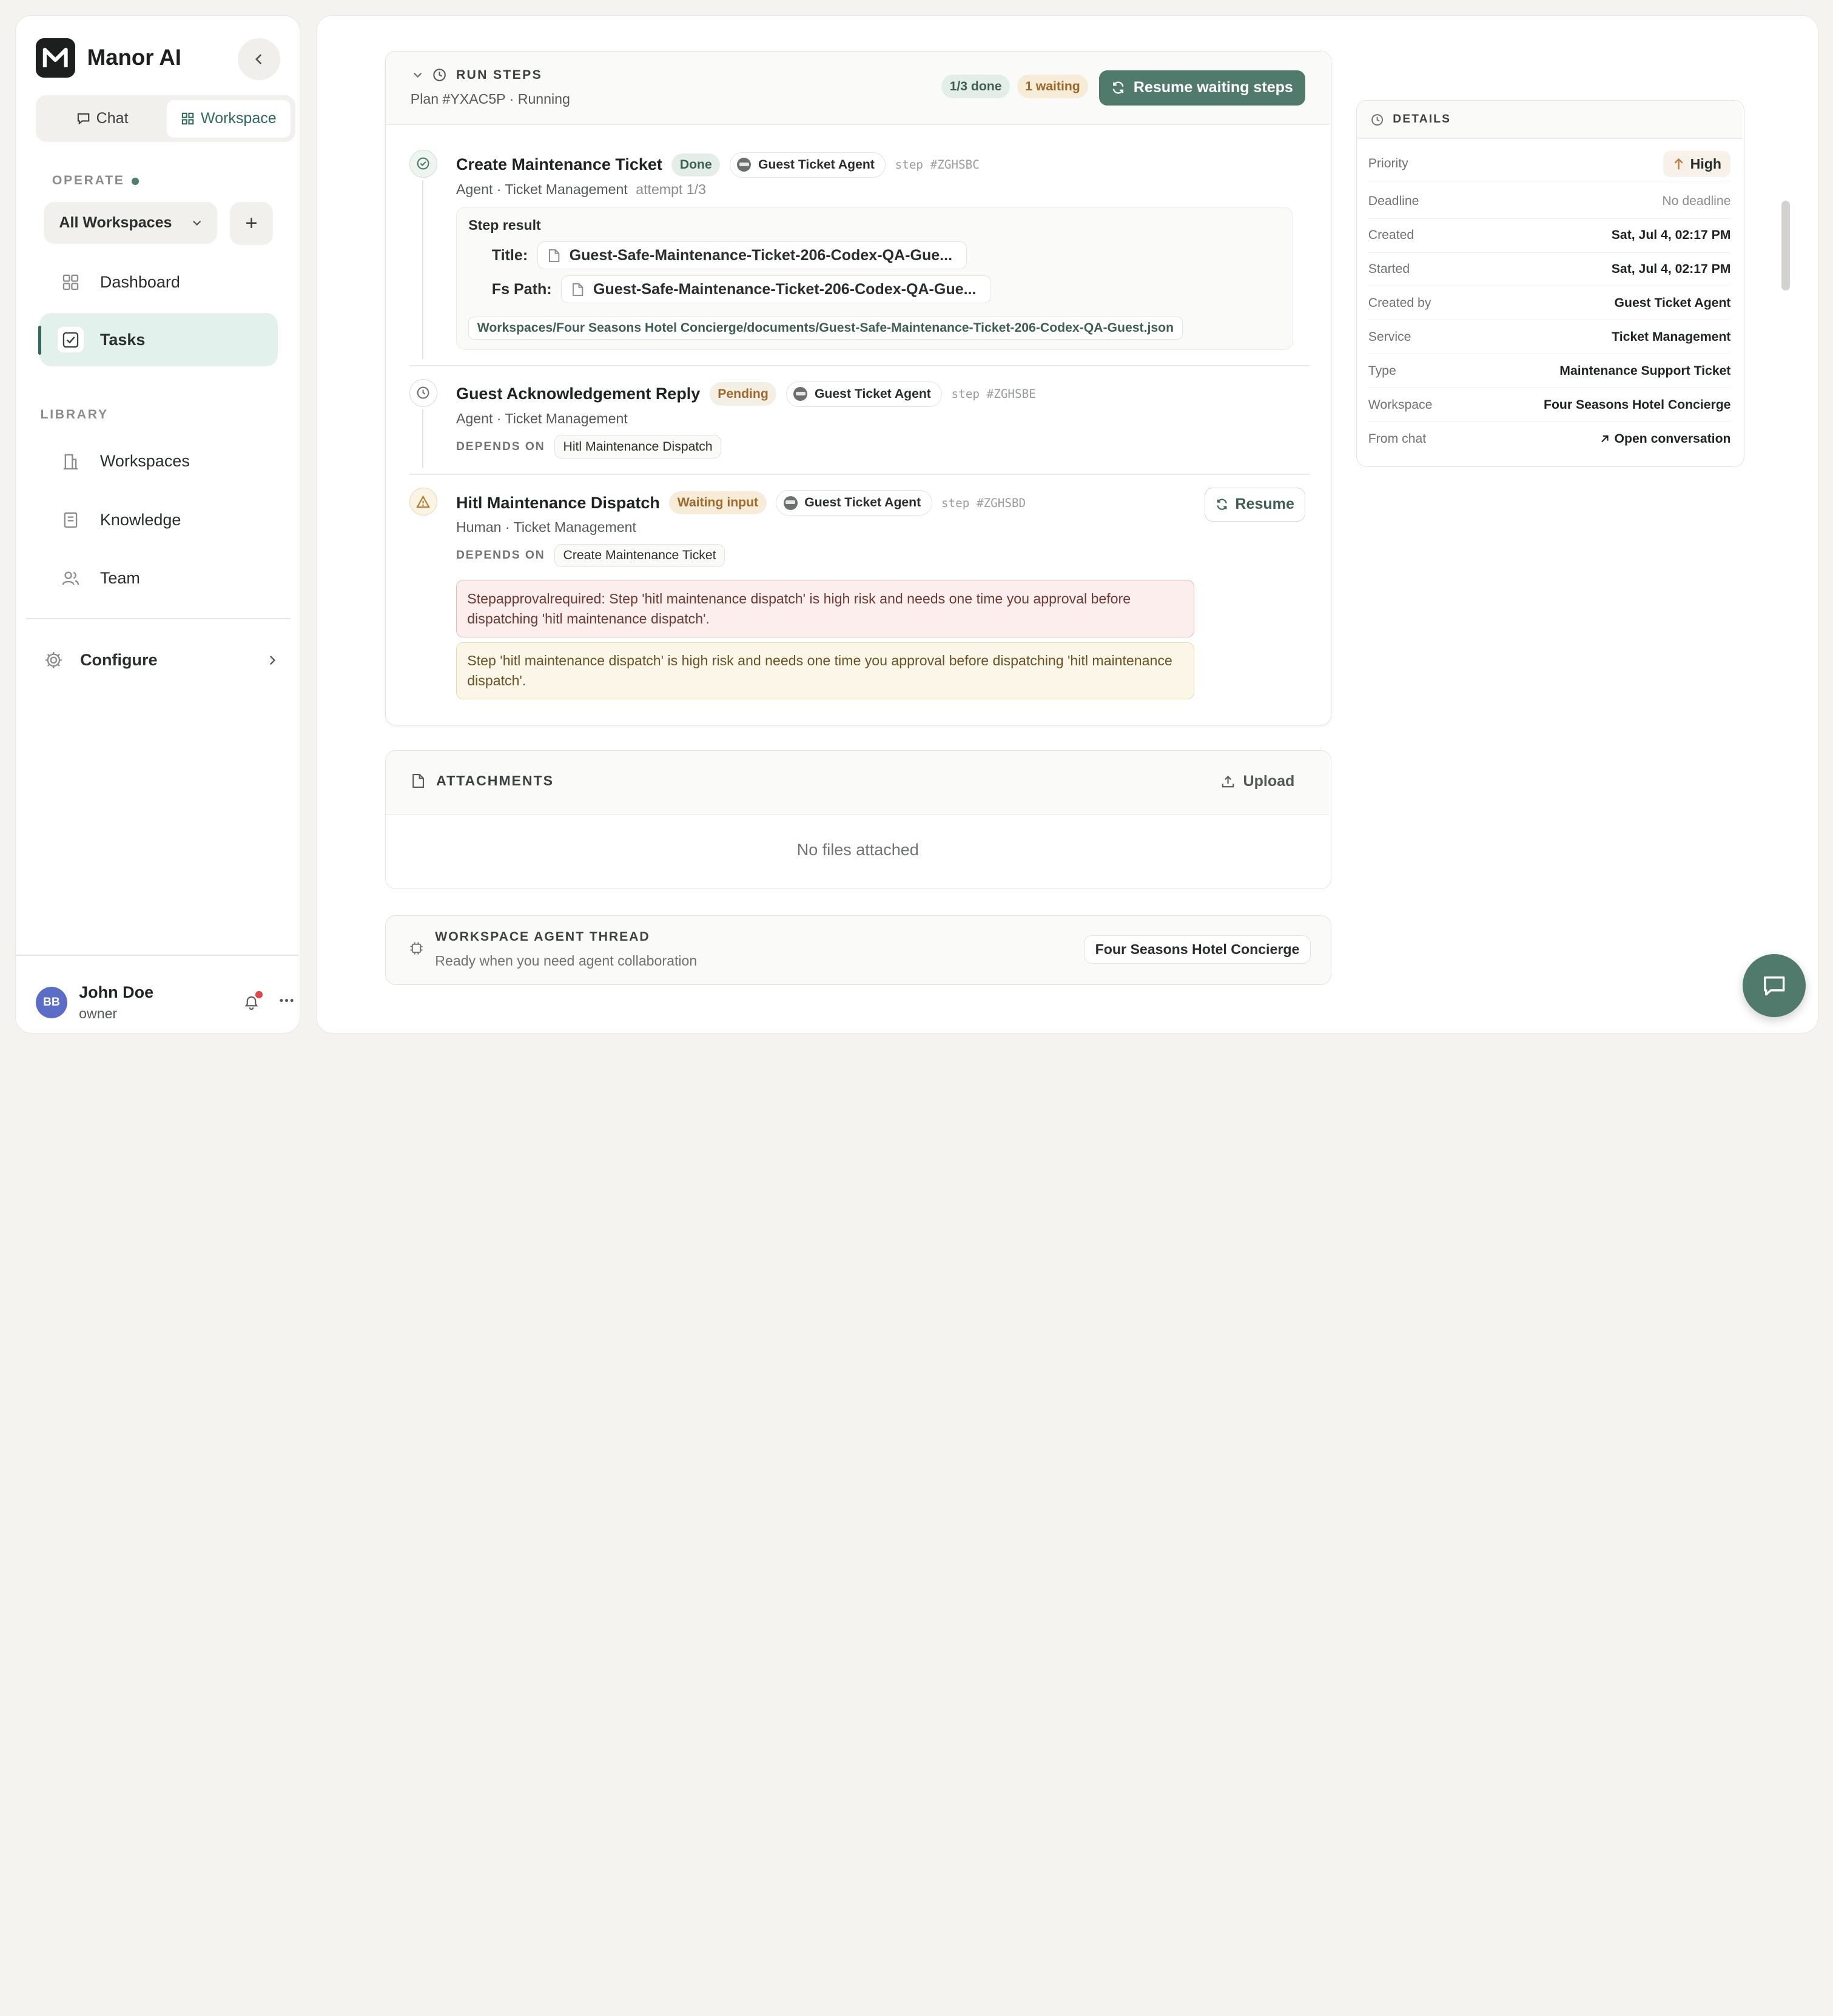 The width and height of the screenshot is (1833, 2016). I want to click on book-icon, so click(71, 520).